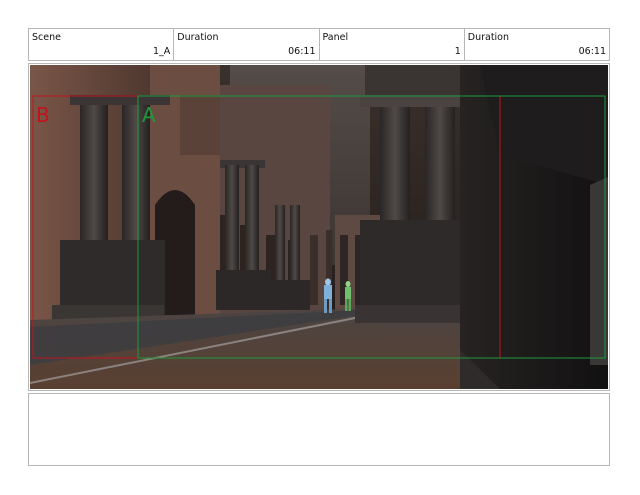 The height and width of the screenshot is (495, 640). What do you see at coordinates (198, 37) in the screenshot?
I see `scene-duration-label: Duration` at bounding box center [198, 37].